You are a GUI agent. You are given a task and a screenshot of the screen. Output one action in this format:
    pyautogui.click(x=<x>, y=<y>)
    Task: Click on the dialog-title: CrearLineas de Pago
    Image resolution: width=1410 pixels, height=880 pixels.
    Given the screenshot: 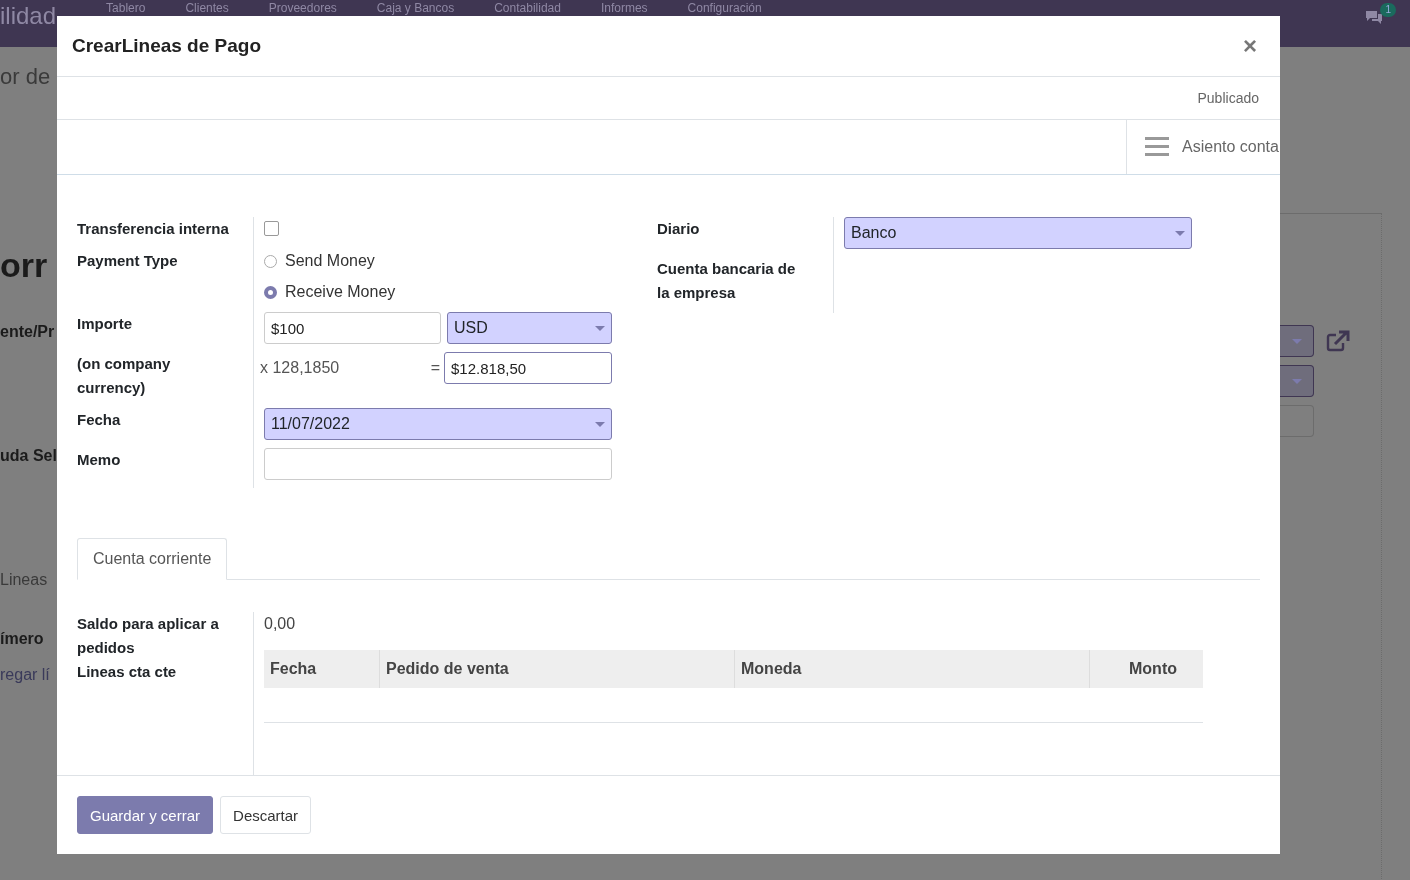 What is the action you would take?
    pyautogui.click(x=167, y=46)
    